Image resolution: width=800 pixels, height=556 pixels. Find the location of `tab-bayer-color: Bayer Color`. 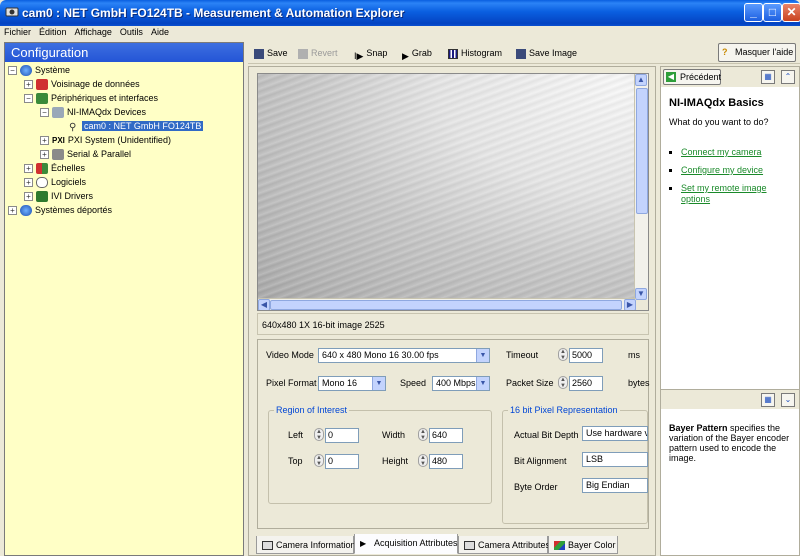

tab-bayer-color: Bayer Color is located at coordinates (583, 545).